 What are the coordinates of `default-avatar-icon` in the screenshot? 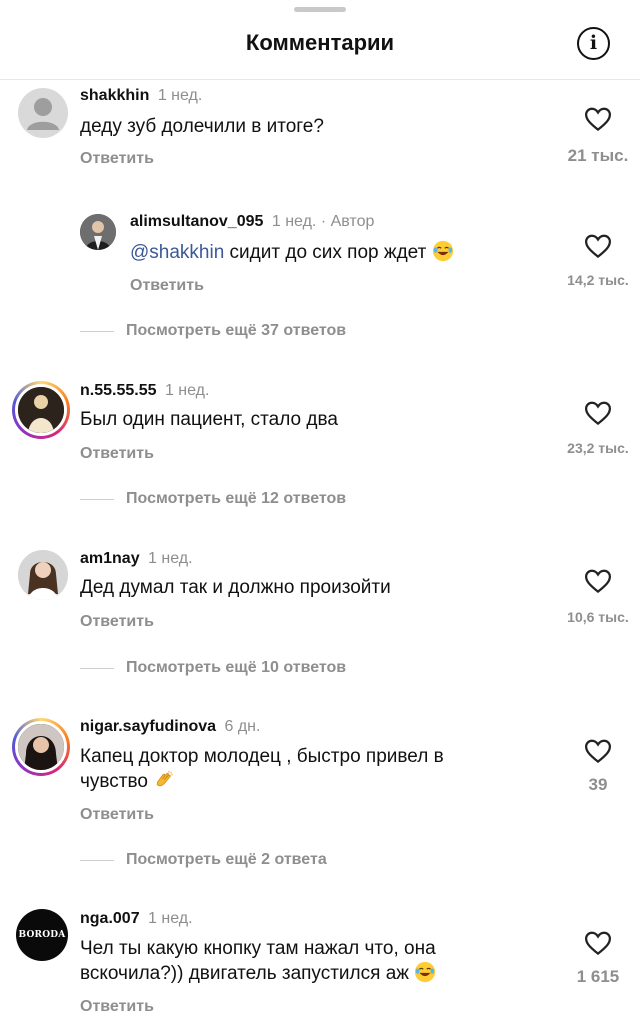 It's located at (43, 114).